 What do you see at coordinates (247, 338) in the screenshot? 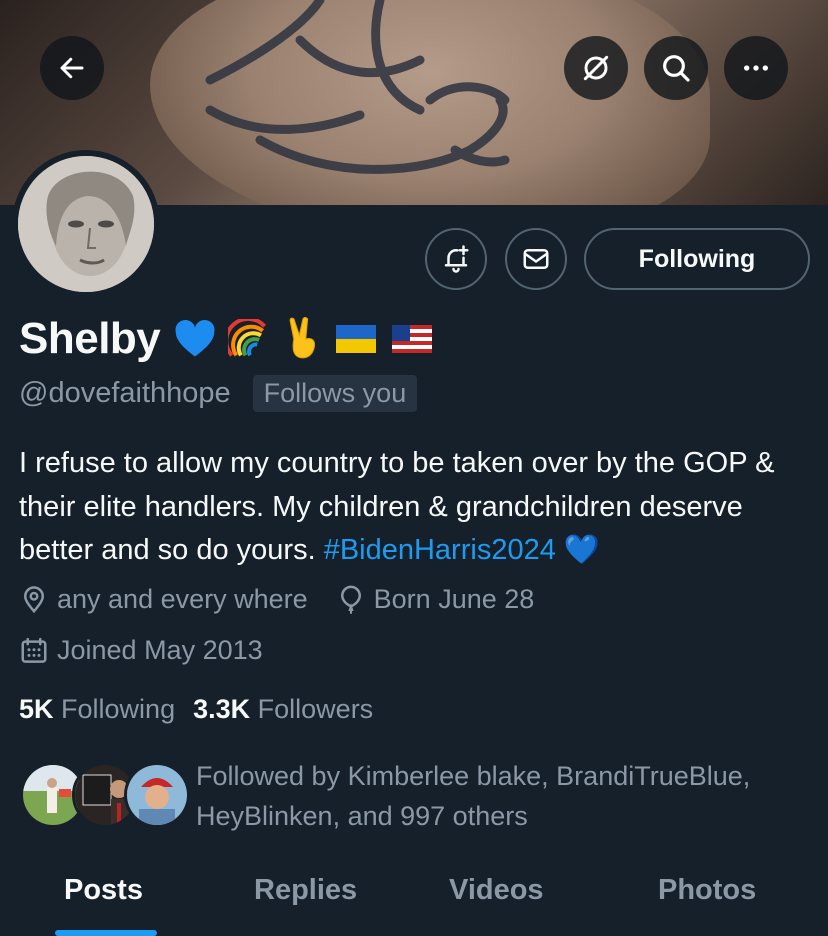
I see `rainbow-icon` at bounding box center [247, 338].